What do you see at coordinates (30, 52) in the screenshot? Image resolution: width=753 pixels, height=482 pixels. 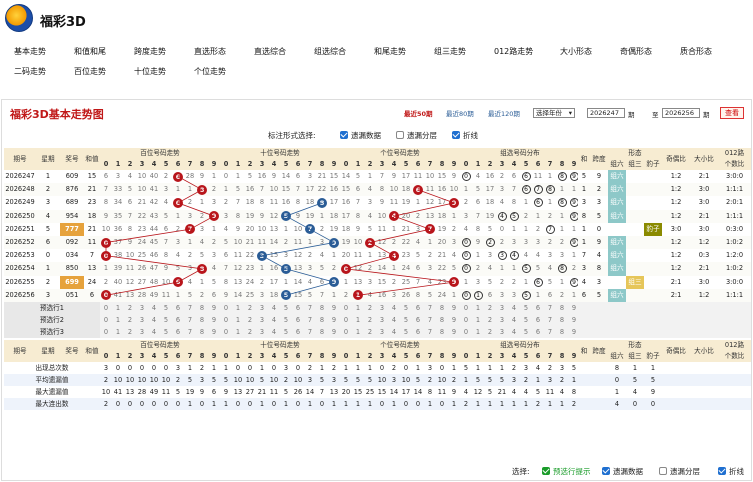 I see `nav-item: 基本走势` at bounding box center [30, 52].